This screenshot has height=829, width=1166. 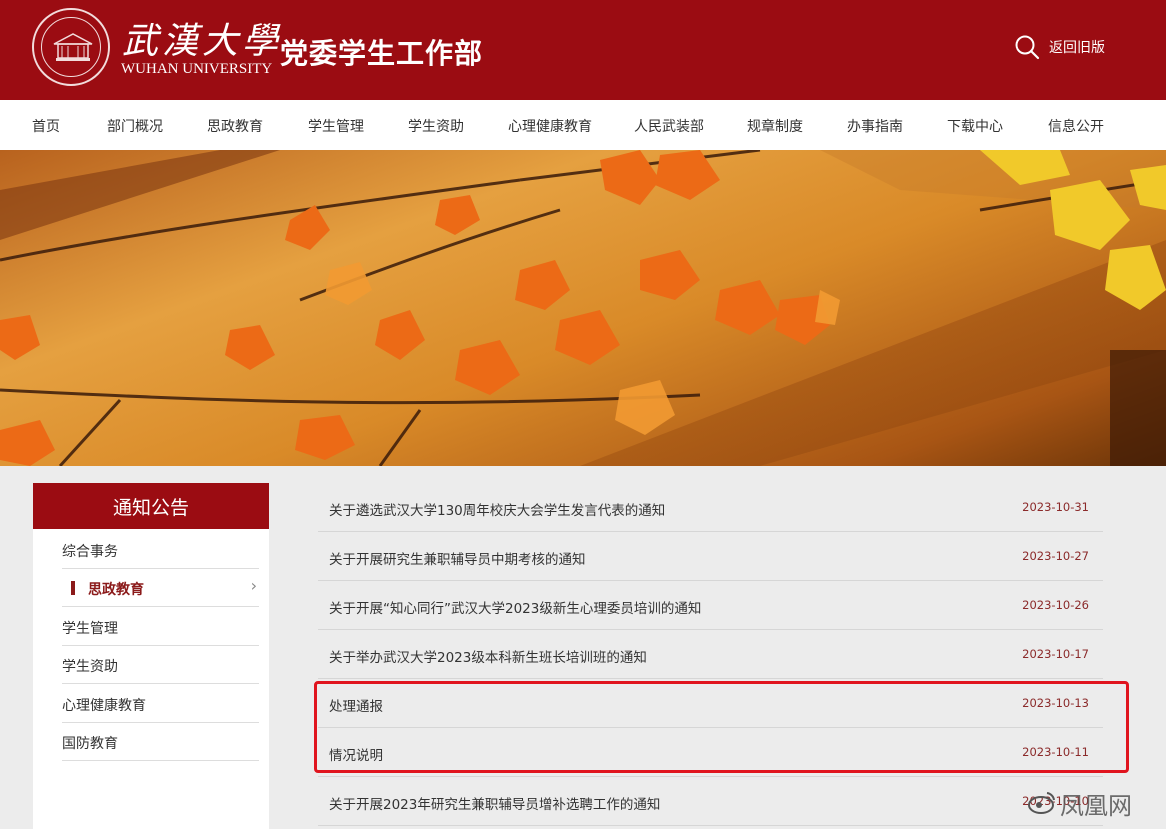 I want to click on nav-item-student-aid: 学生资助, so click(x=436, y=126).